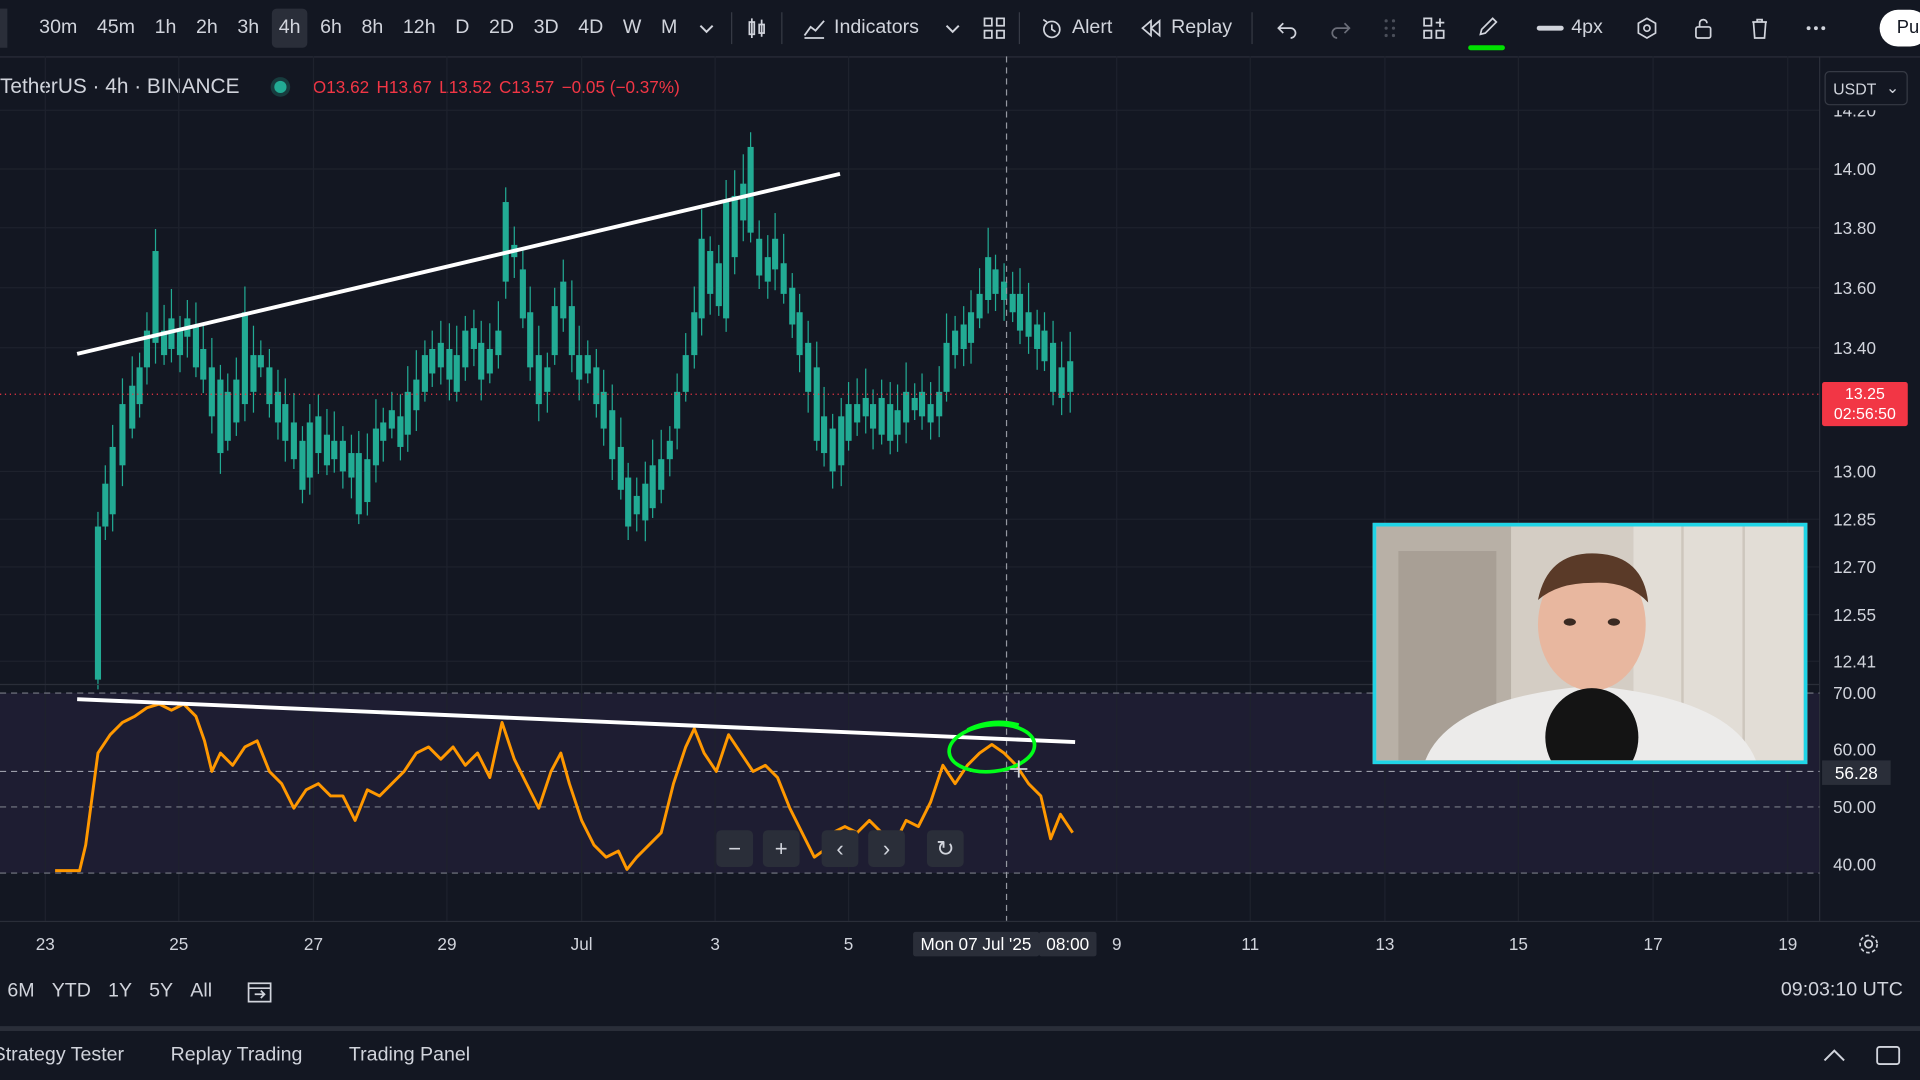 Image resolution: width=1920 pixels, height=1080 pixels. Describe the element at coordinates (71, 992) in the screenshot. I see `range-ytd: YTD` at that location.